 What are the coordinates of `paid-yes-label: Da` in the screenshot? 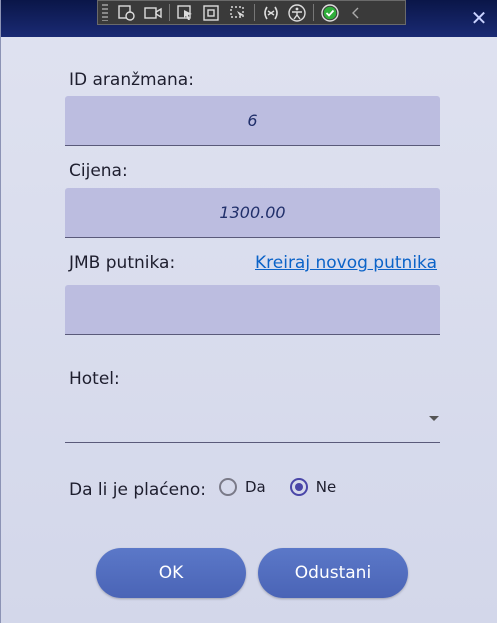 It's located at (255, 487).